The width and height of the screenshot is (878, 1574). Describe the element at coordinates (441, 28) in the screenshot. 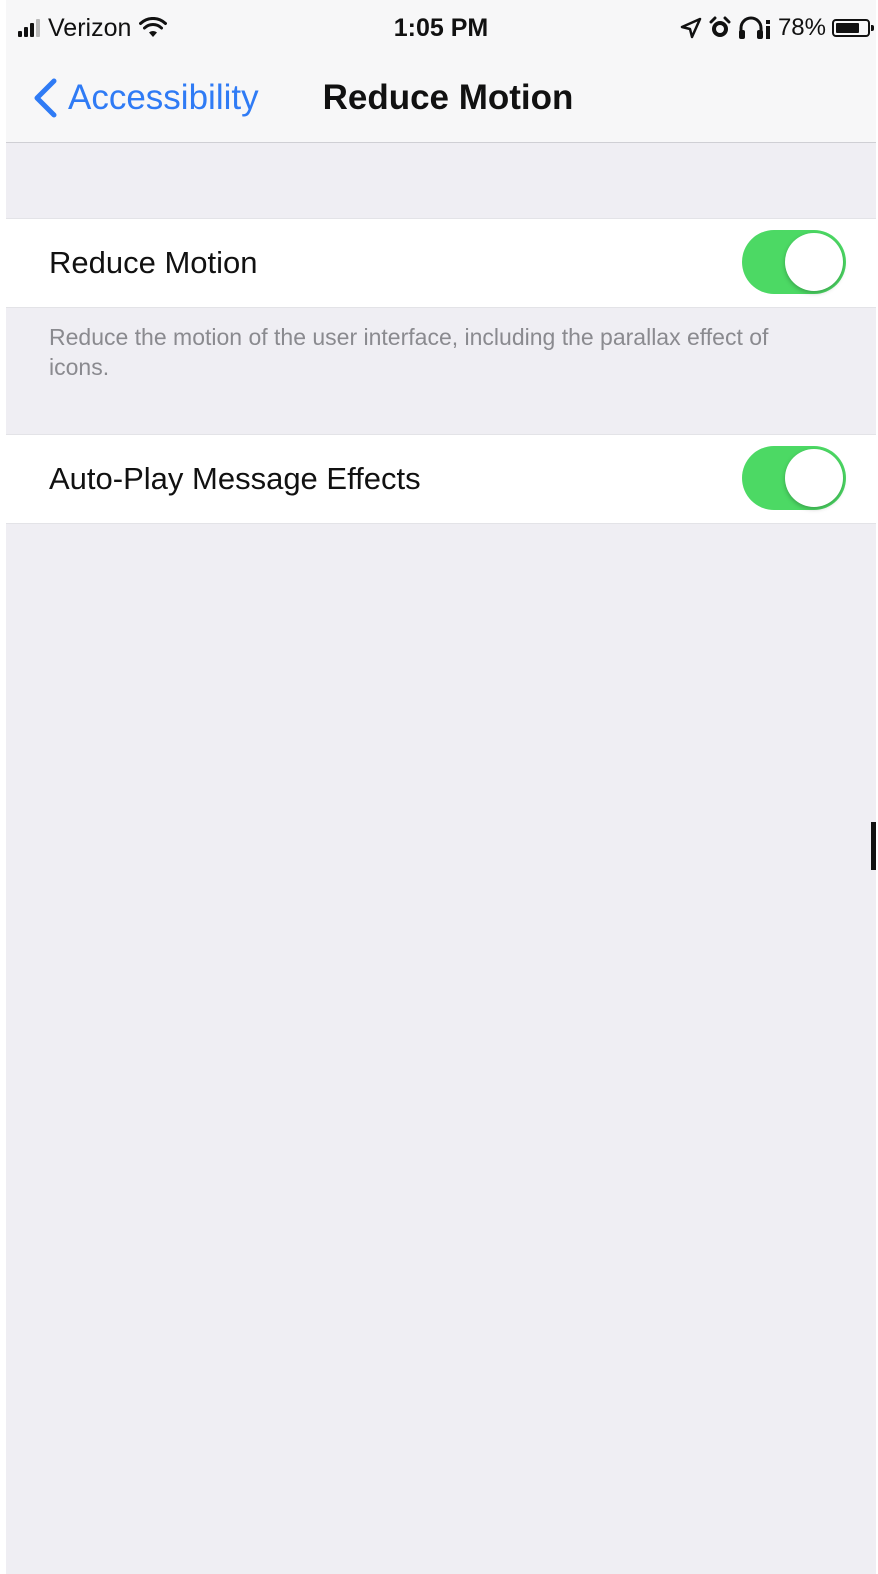

I see `status-bar: Verizon 1:05 PM 78%` at that location.